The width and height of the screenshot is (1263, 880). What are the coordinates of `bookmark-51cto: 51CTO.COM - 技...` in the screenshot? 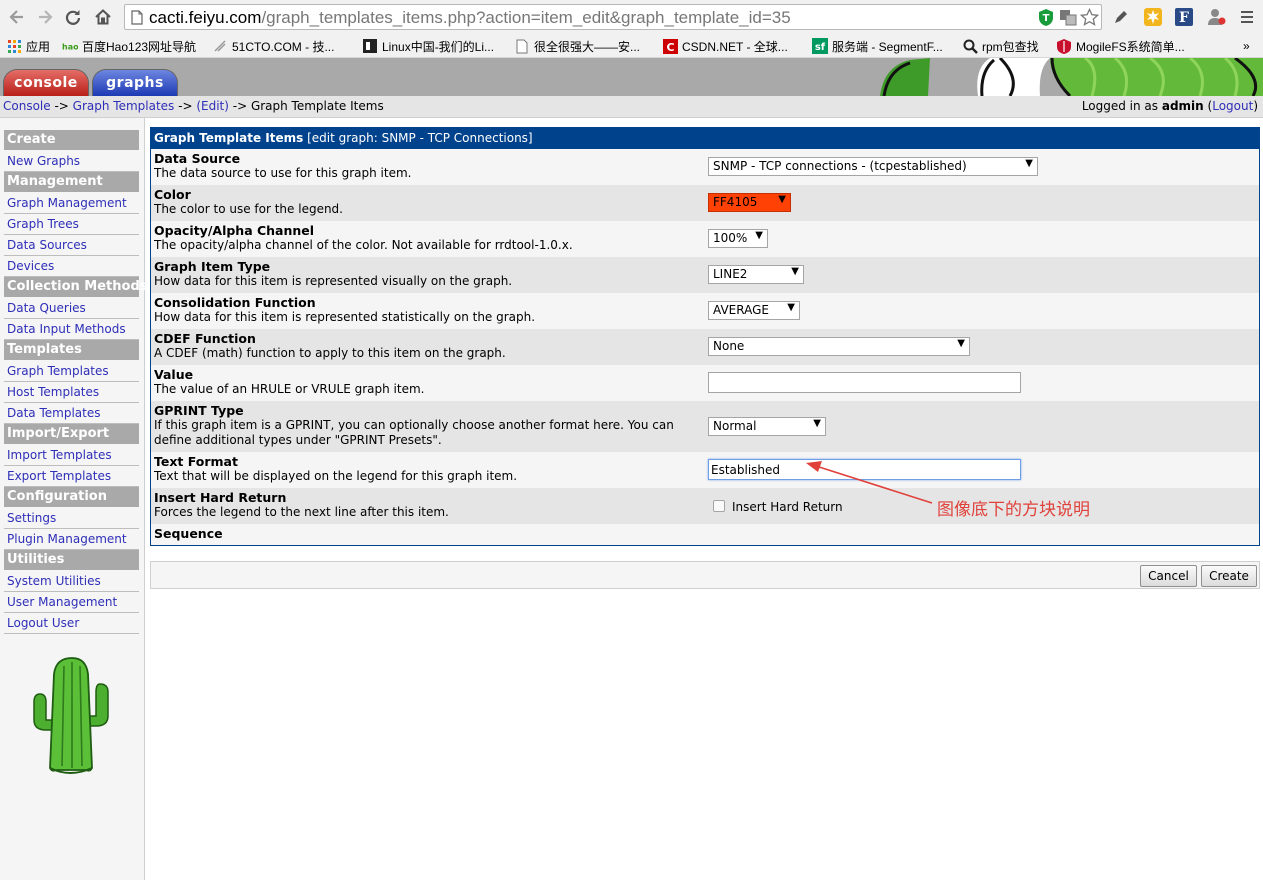 It's located at (273, 46).